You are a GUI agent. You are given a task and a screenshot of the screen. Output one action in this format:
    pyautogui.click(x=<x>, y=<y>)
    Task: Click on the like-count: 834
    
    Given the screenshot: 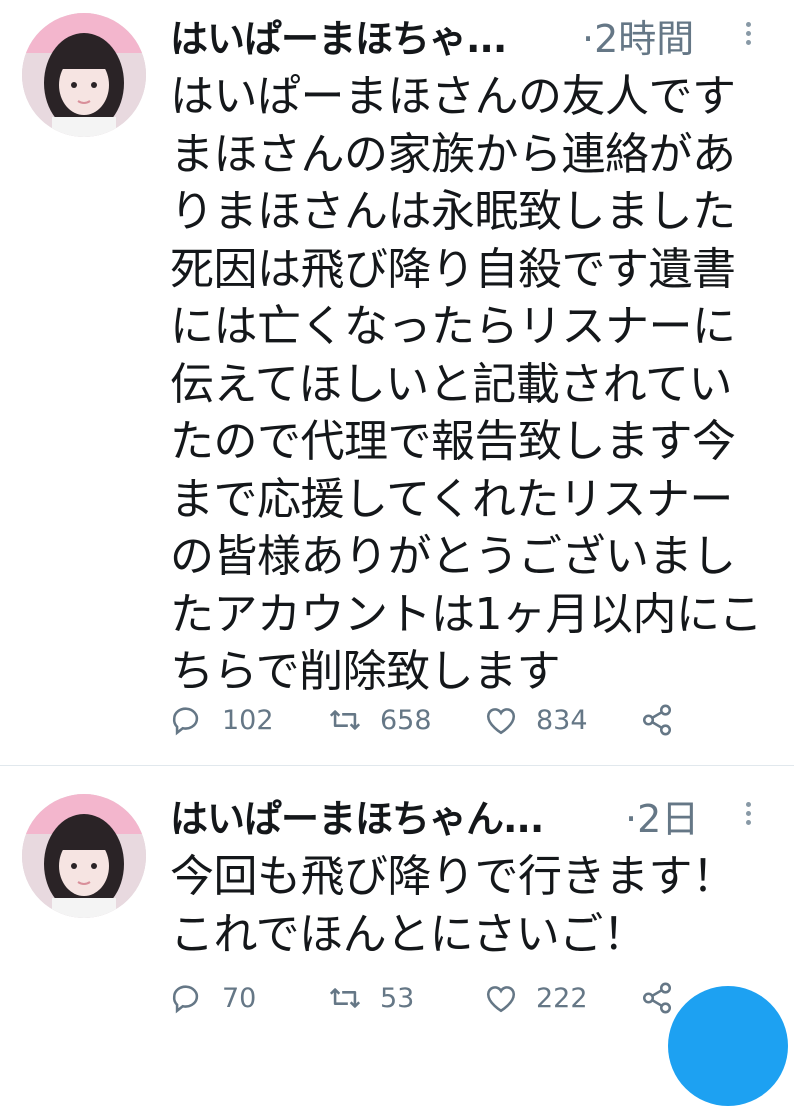 What is the action you would take?
    pyautogui.click(x=562, y=720)
    